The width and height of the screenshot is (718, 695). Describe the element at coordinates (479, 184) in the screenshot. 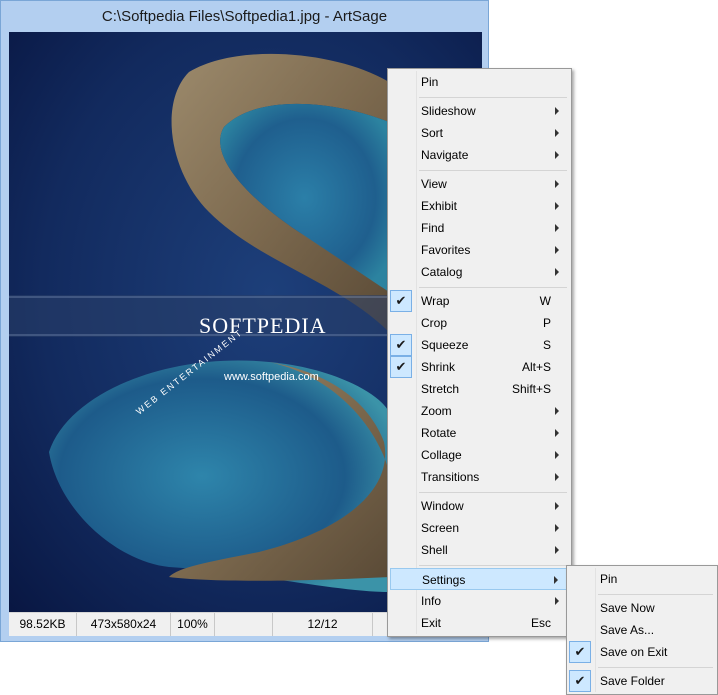

I see `context-menu-item-view: View` at that location.